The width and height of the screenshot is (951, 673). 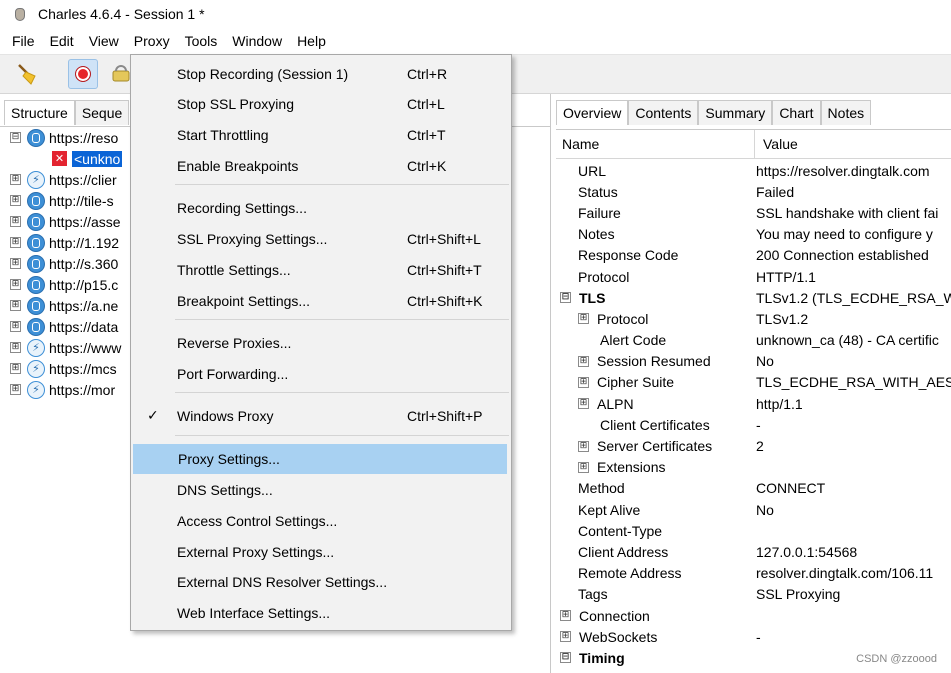 I want to click on menu-help: Help, so click(x=311, y=41).